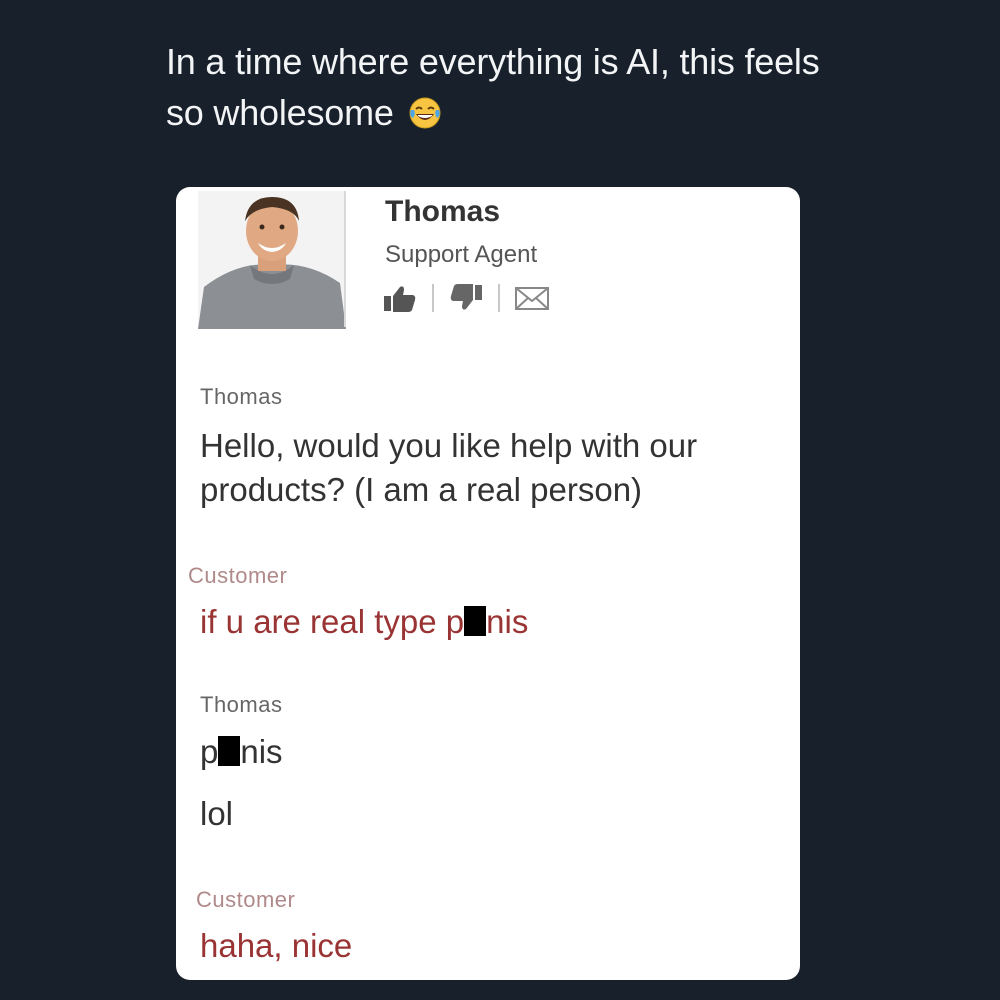 This screenshot has width=1000, height=1000. What do you see at coordinates (276, 945) in the screenshot?
I see `message-text: haha, nice` at bounding box center [276, 945].